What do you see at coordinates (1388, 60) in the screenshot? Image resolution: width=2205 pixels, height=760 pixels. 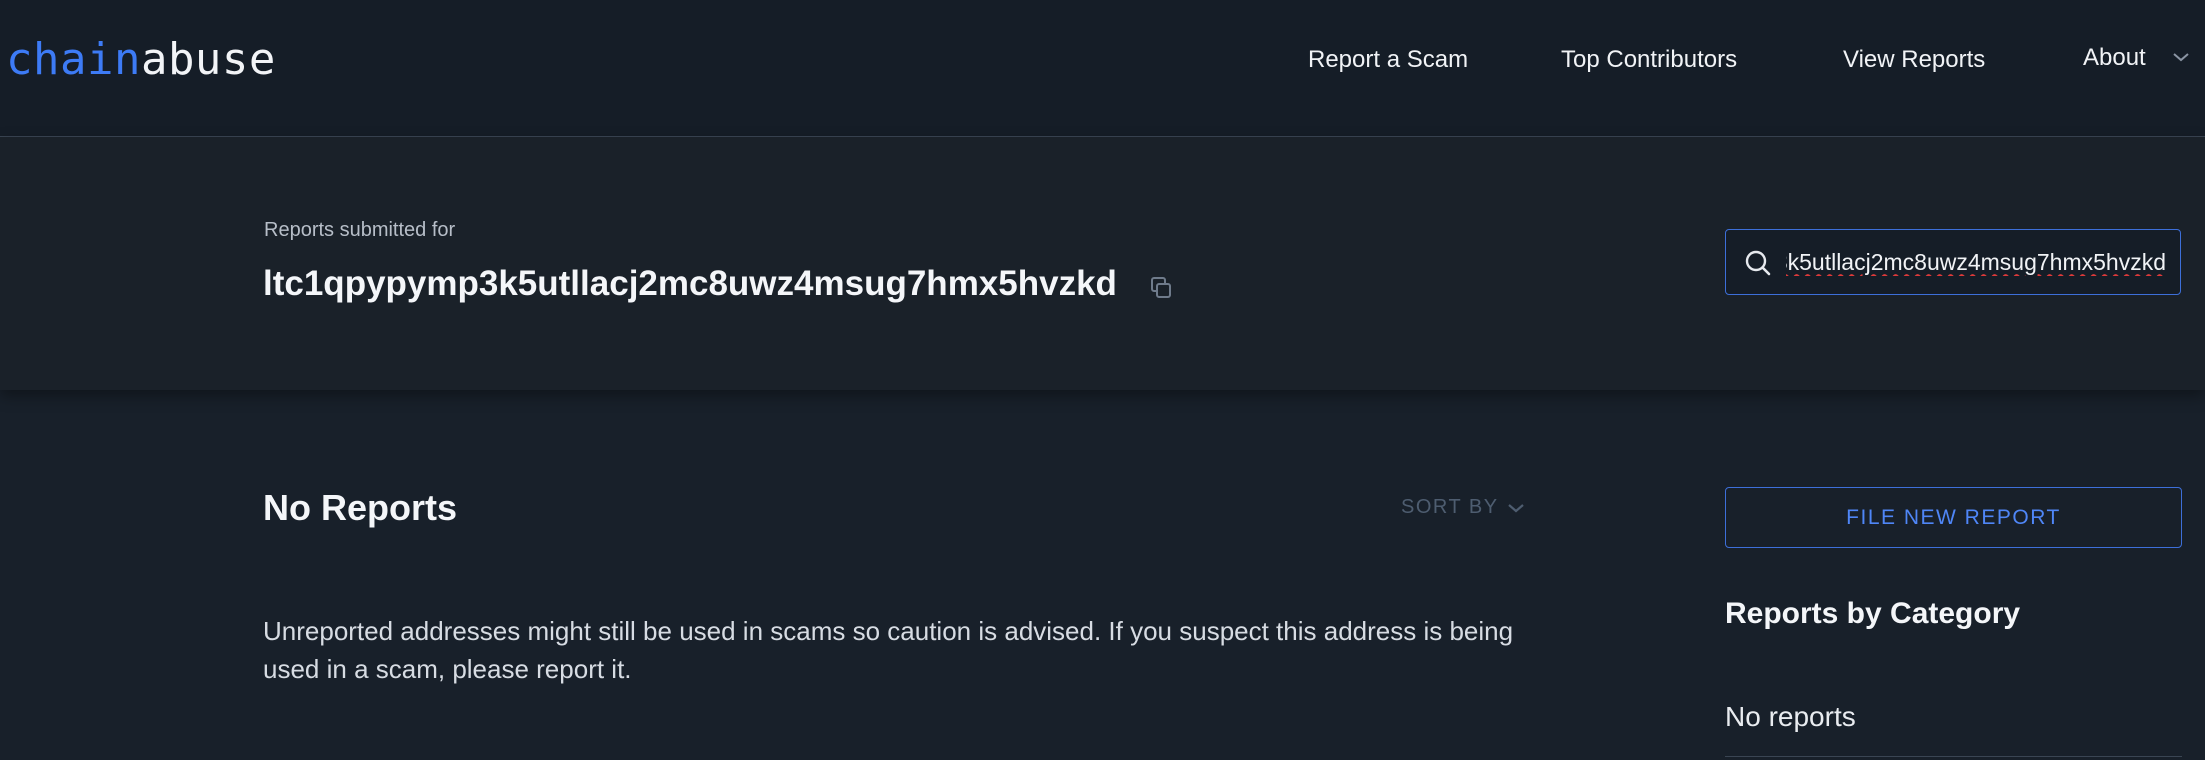 I see `nav-report-scam: Report a Scam` at bounding box center [1388, 60].